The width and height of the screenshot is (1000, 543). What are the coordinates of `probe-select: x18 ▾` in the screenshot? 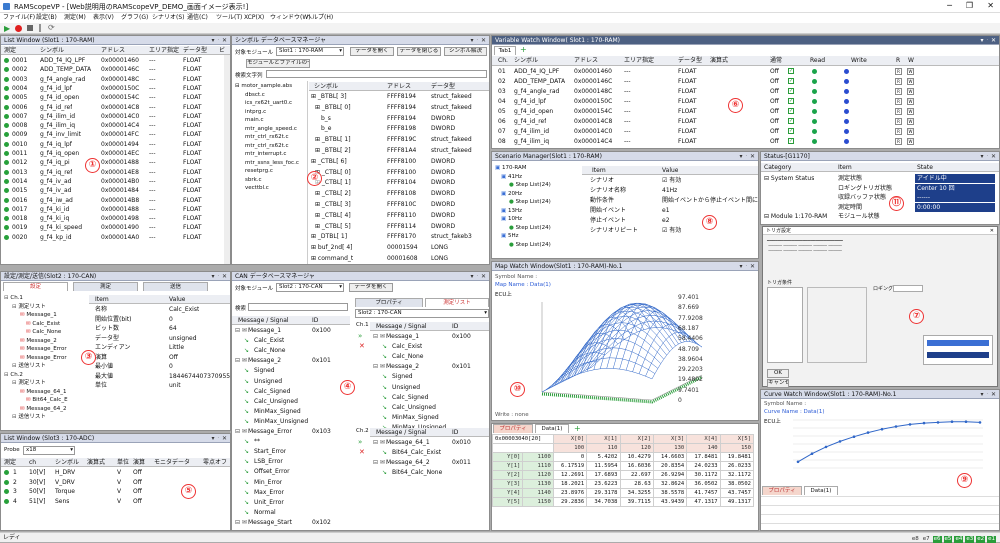 It's located at (49, 450).